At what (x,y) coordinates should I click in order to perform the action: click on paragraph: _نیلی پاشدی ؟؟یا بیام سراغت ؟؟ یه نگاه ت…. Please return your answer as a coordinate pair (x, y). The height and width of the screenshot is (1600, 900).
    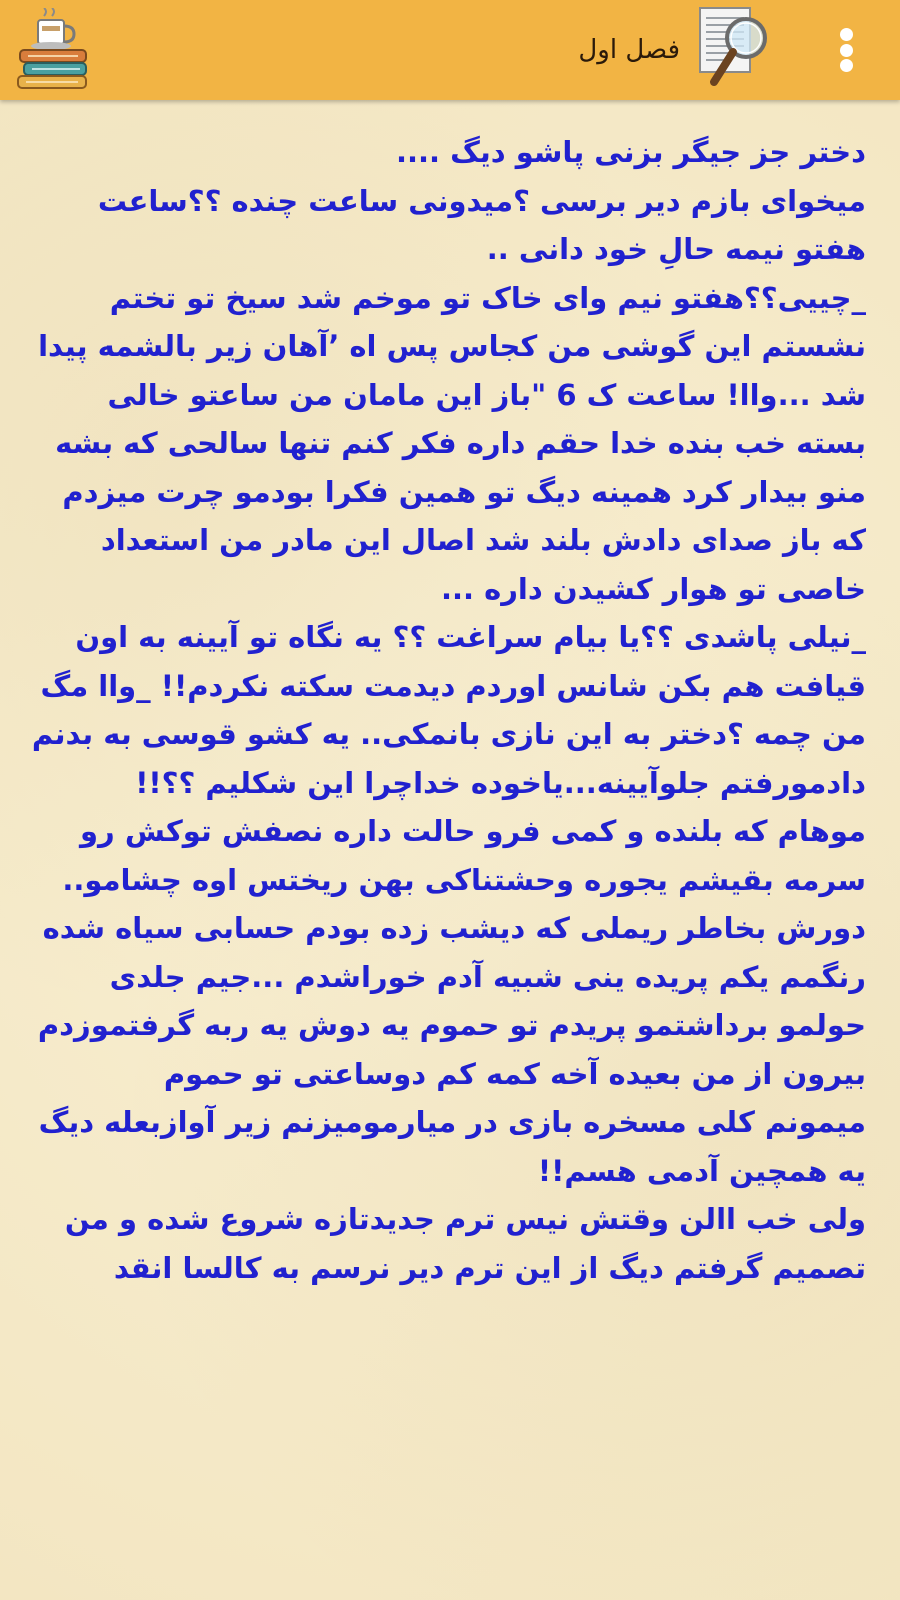
    Looking at the image, I should click on (448, 710).